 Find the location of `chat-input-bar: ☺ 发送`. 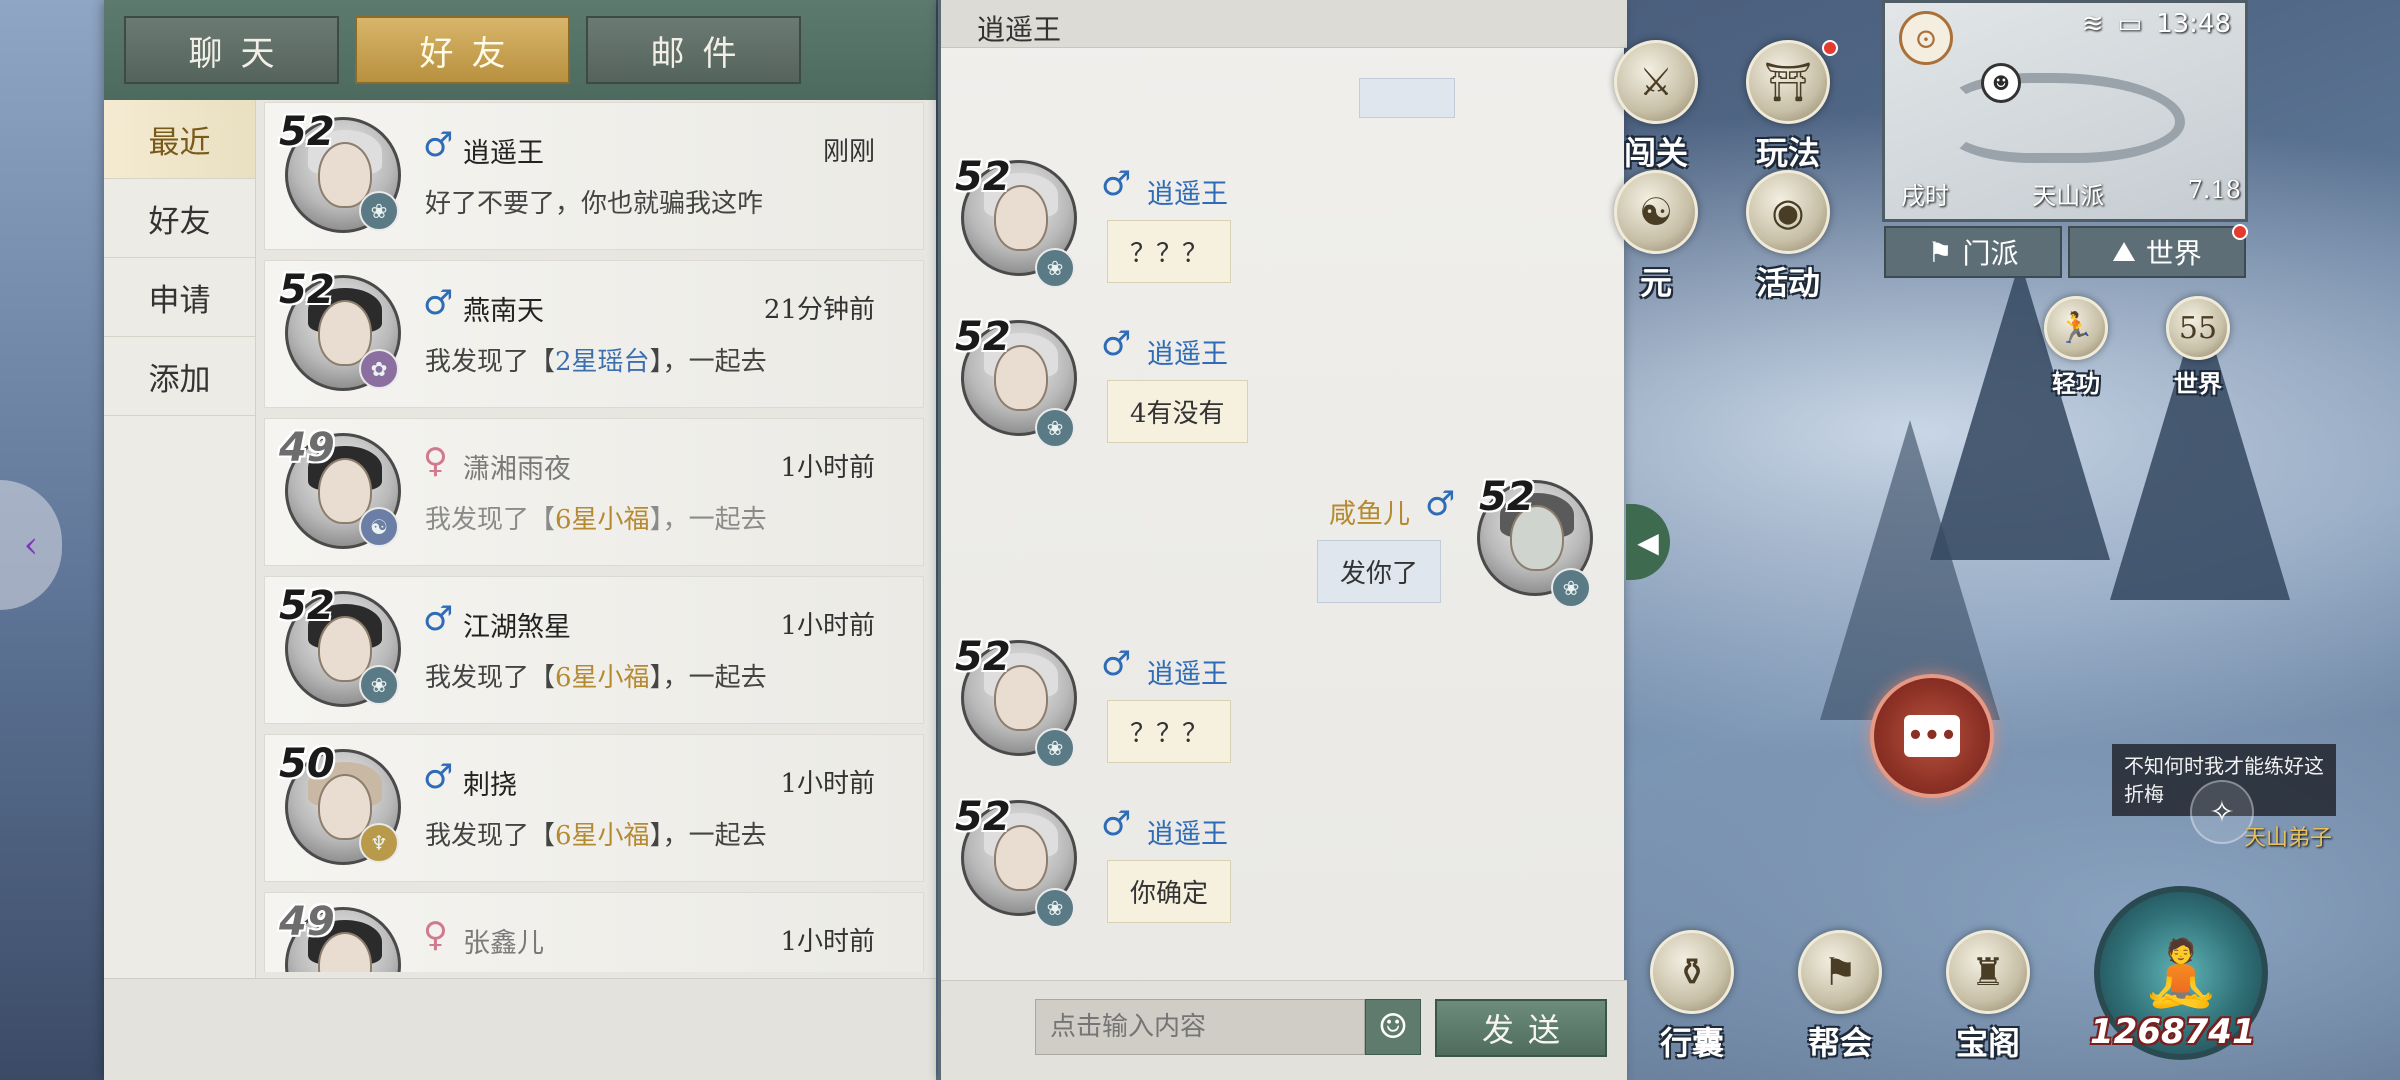

chat-input-bar: ☺ 发送 is located at coordinates (1284, 1030).